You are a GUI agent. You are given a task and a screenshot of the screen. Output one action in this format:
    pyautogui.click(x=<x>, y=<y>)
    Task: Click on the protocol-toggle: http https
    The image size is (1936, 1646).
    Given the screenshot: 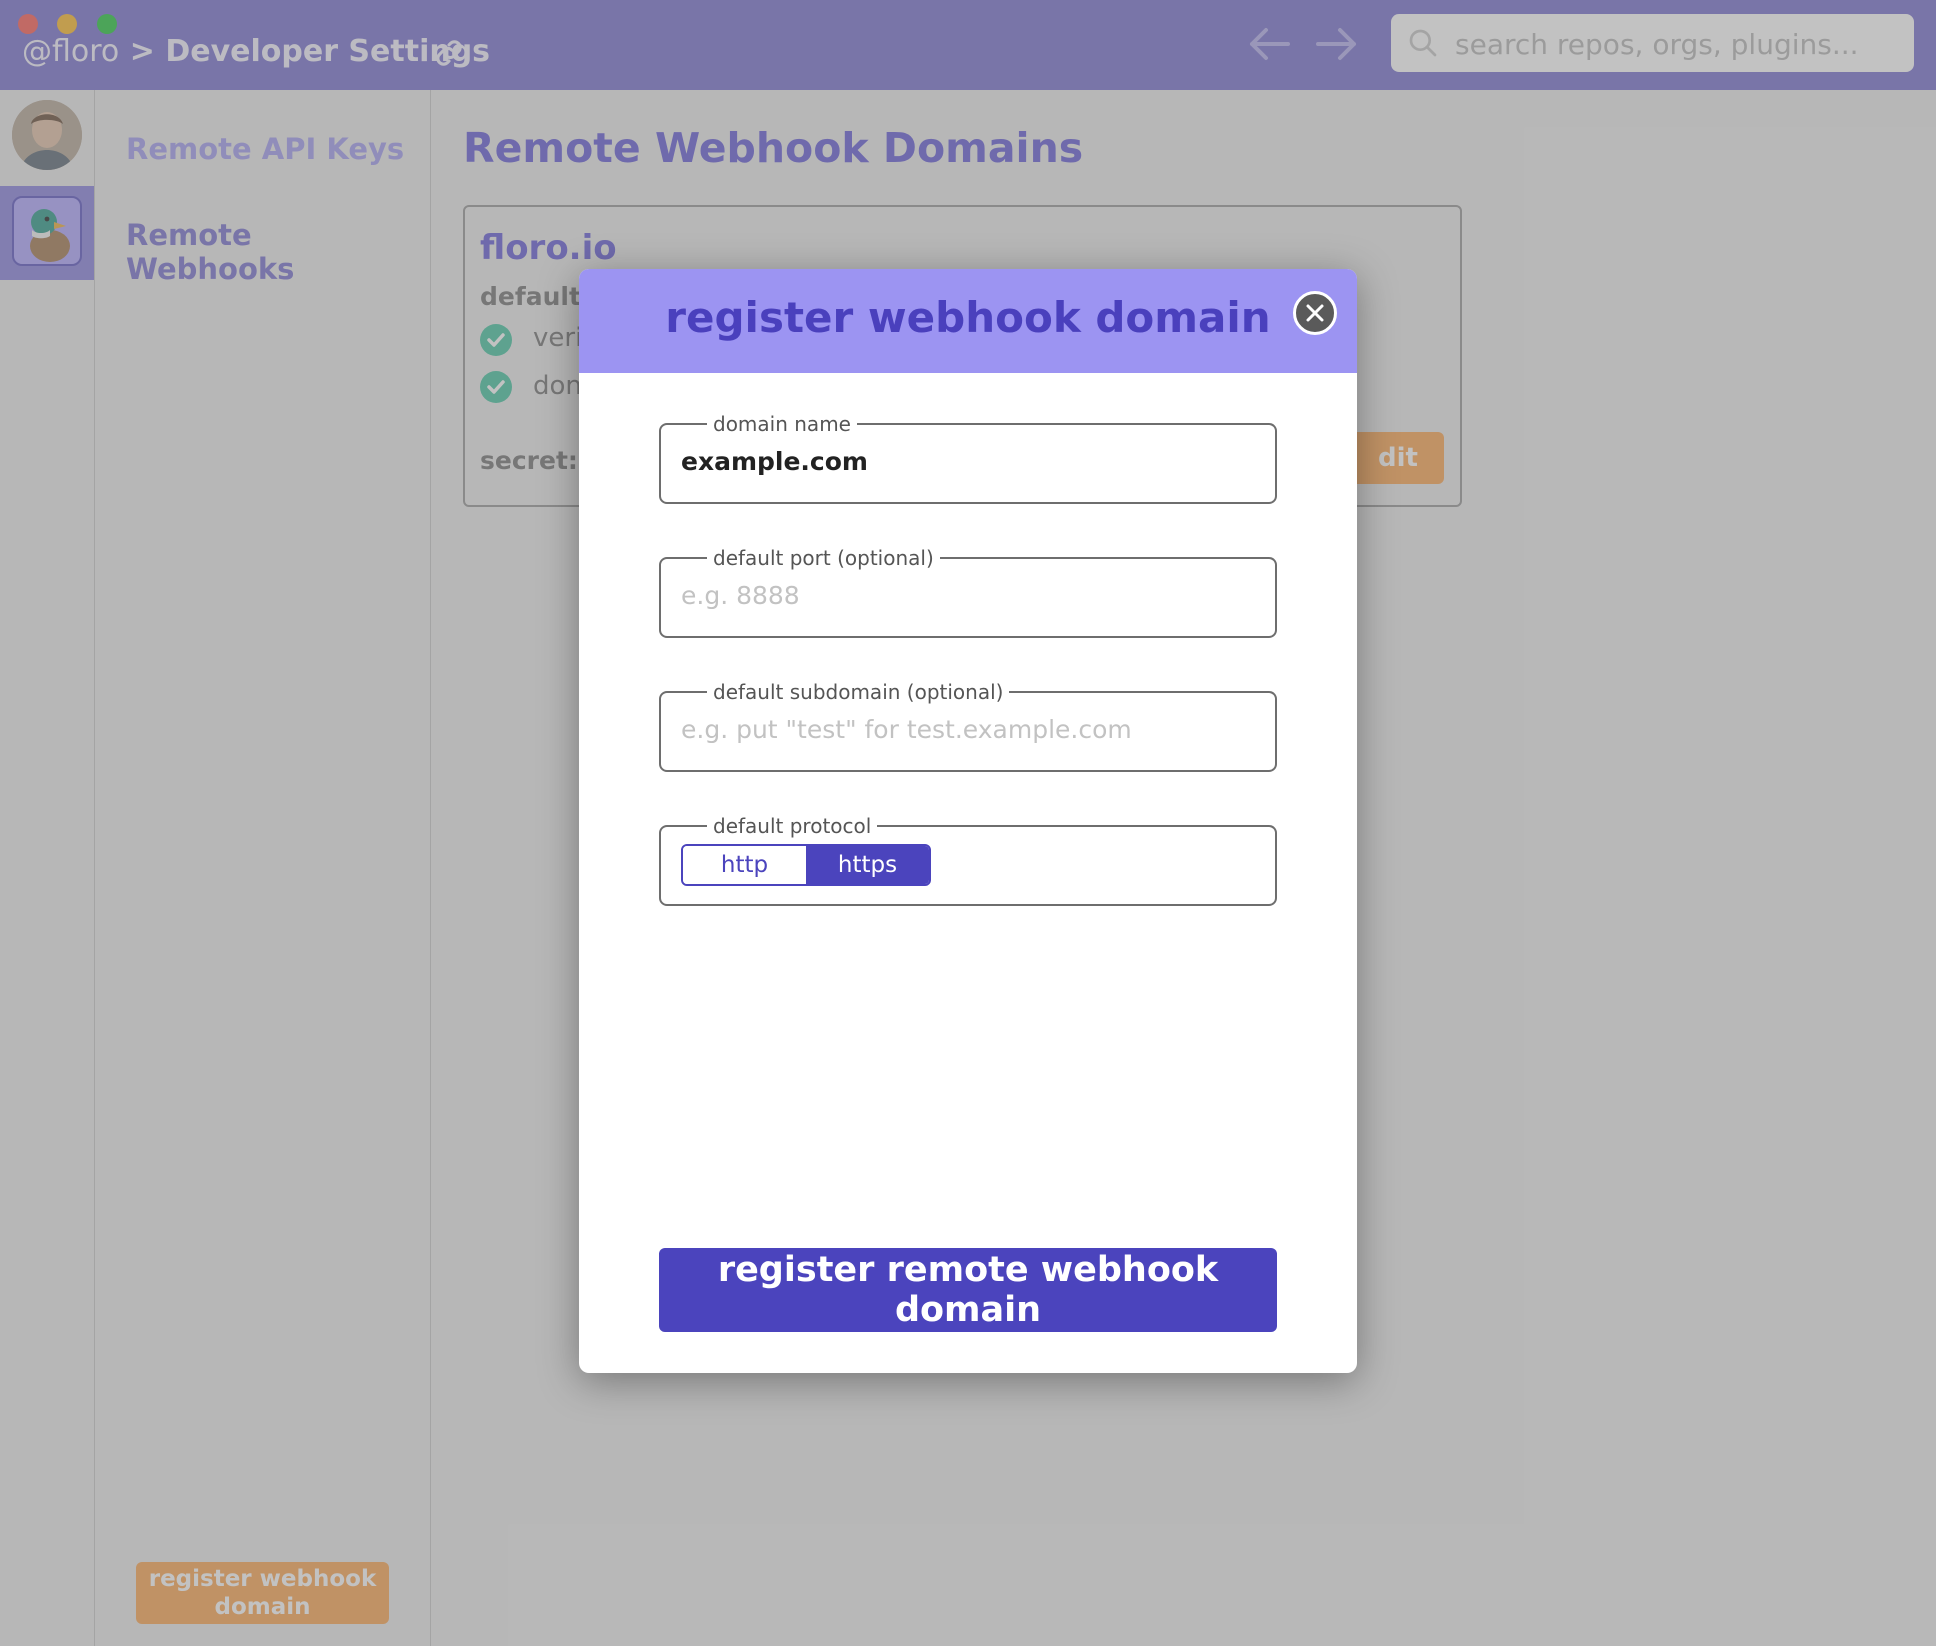 What is the action you would take?
    pyautogui.click(x=806, y=865)
    